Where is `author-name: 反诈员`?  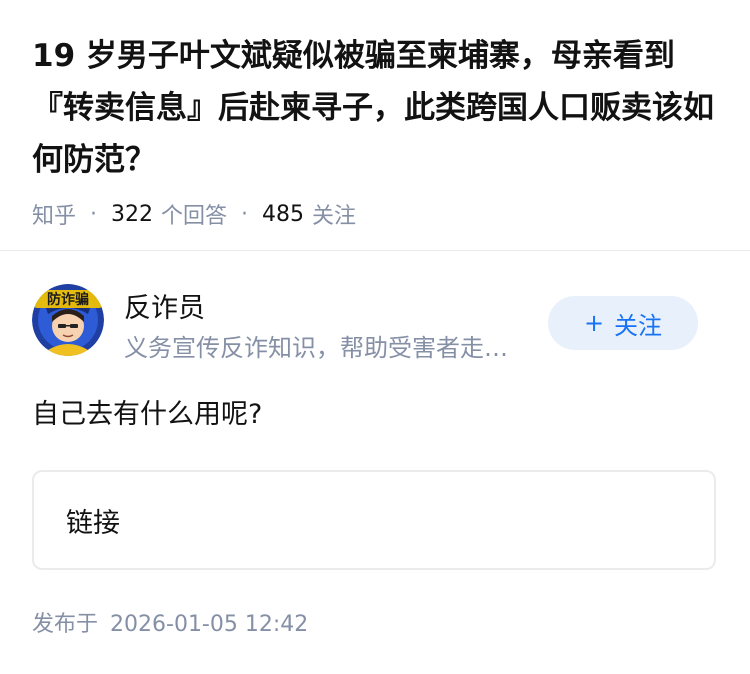
author-name: 反诈员 is located at coordinates (164, 305).